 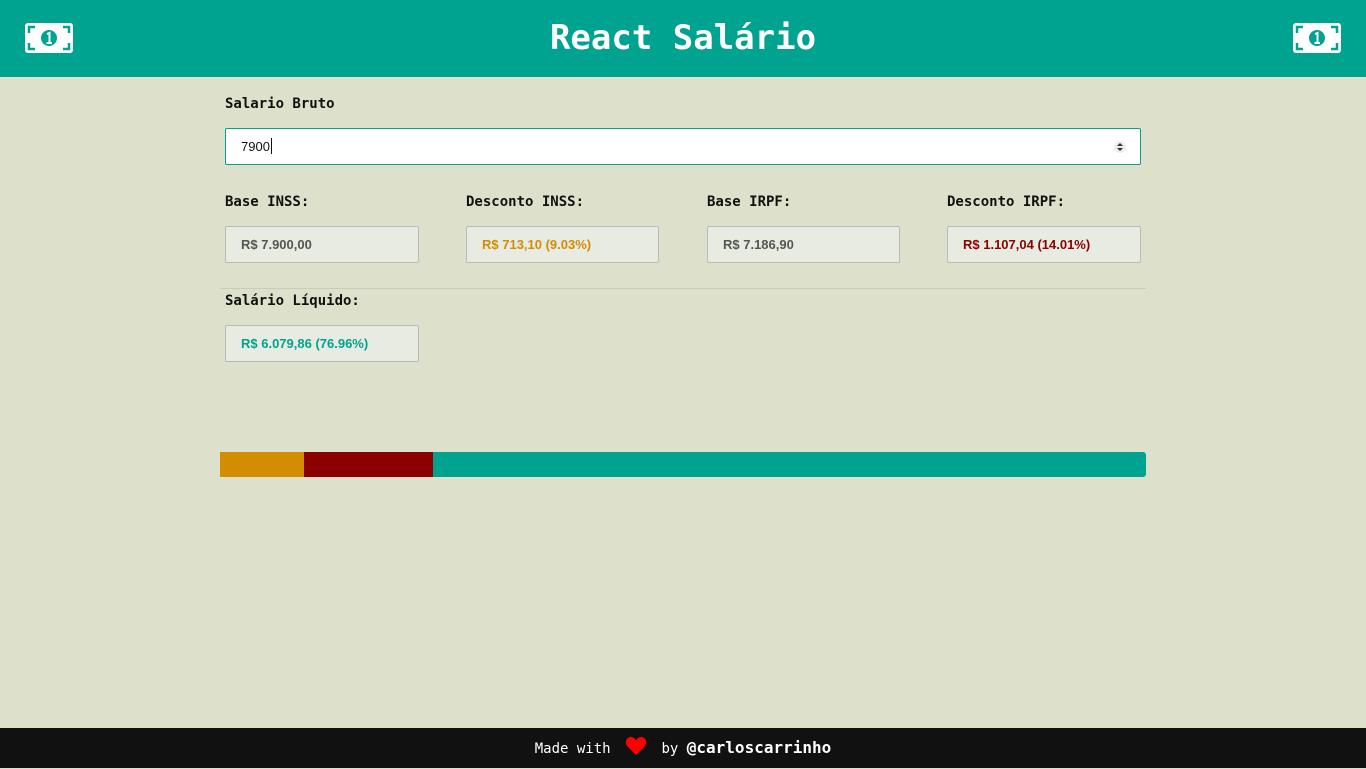 I want to click on desconto-inss-field: R$ 713,10 (9.03%), so click(x=562, y=244).